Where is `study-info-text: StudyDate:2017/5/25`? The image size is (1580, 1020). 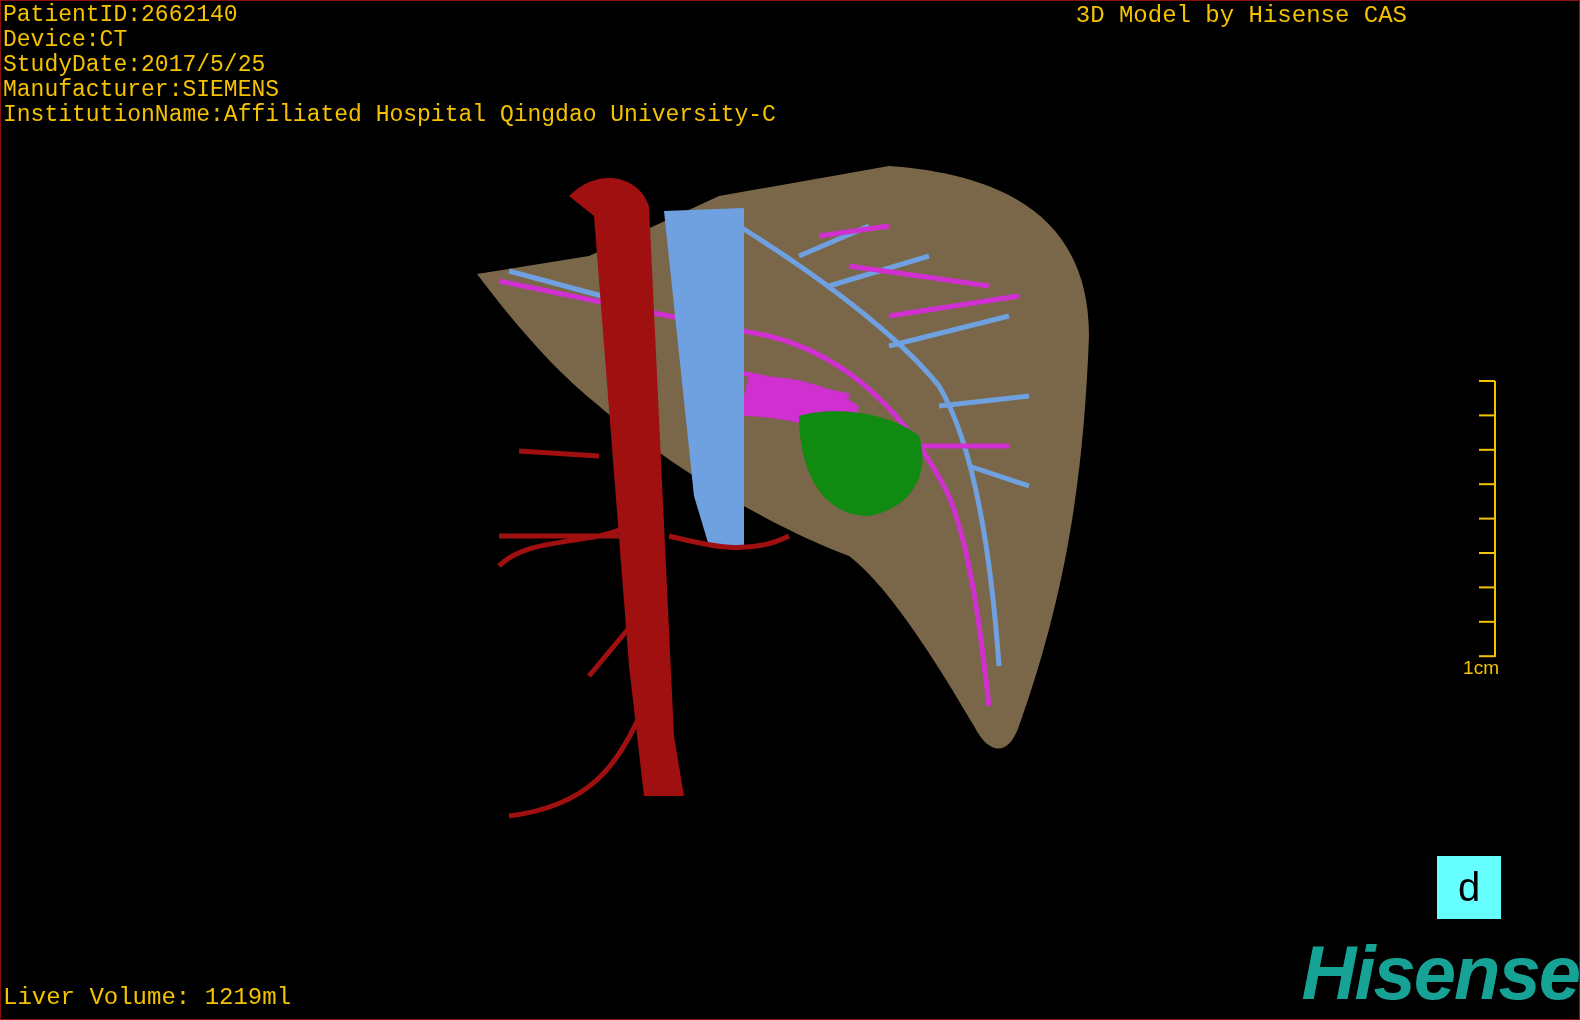
study-info-text: StudyDate:2017/5/25 is located at coordinates (135, 65).